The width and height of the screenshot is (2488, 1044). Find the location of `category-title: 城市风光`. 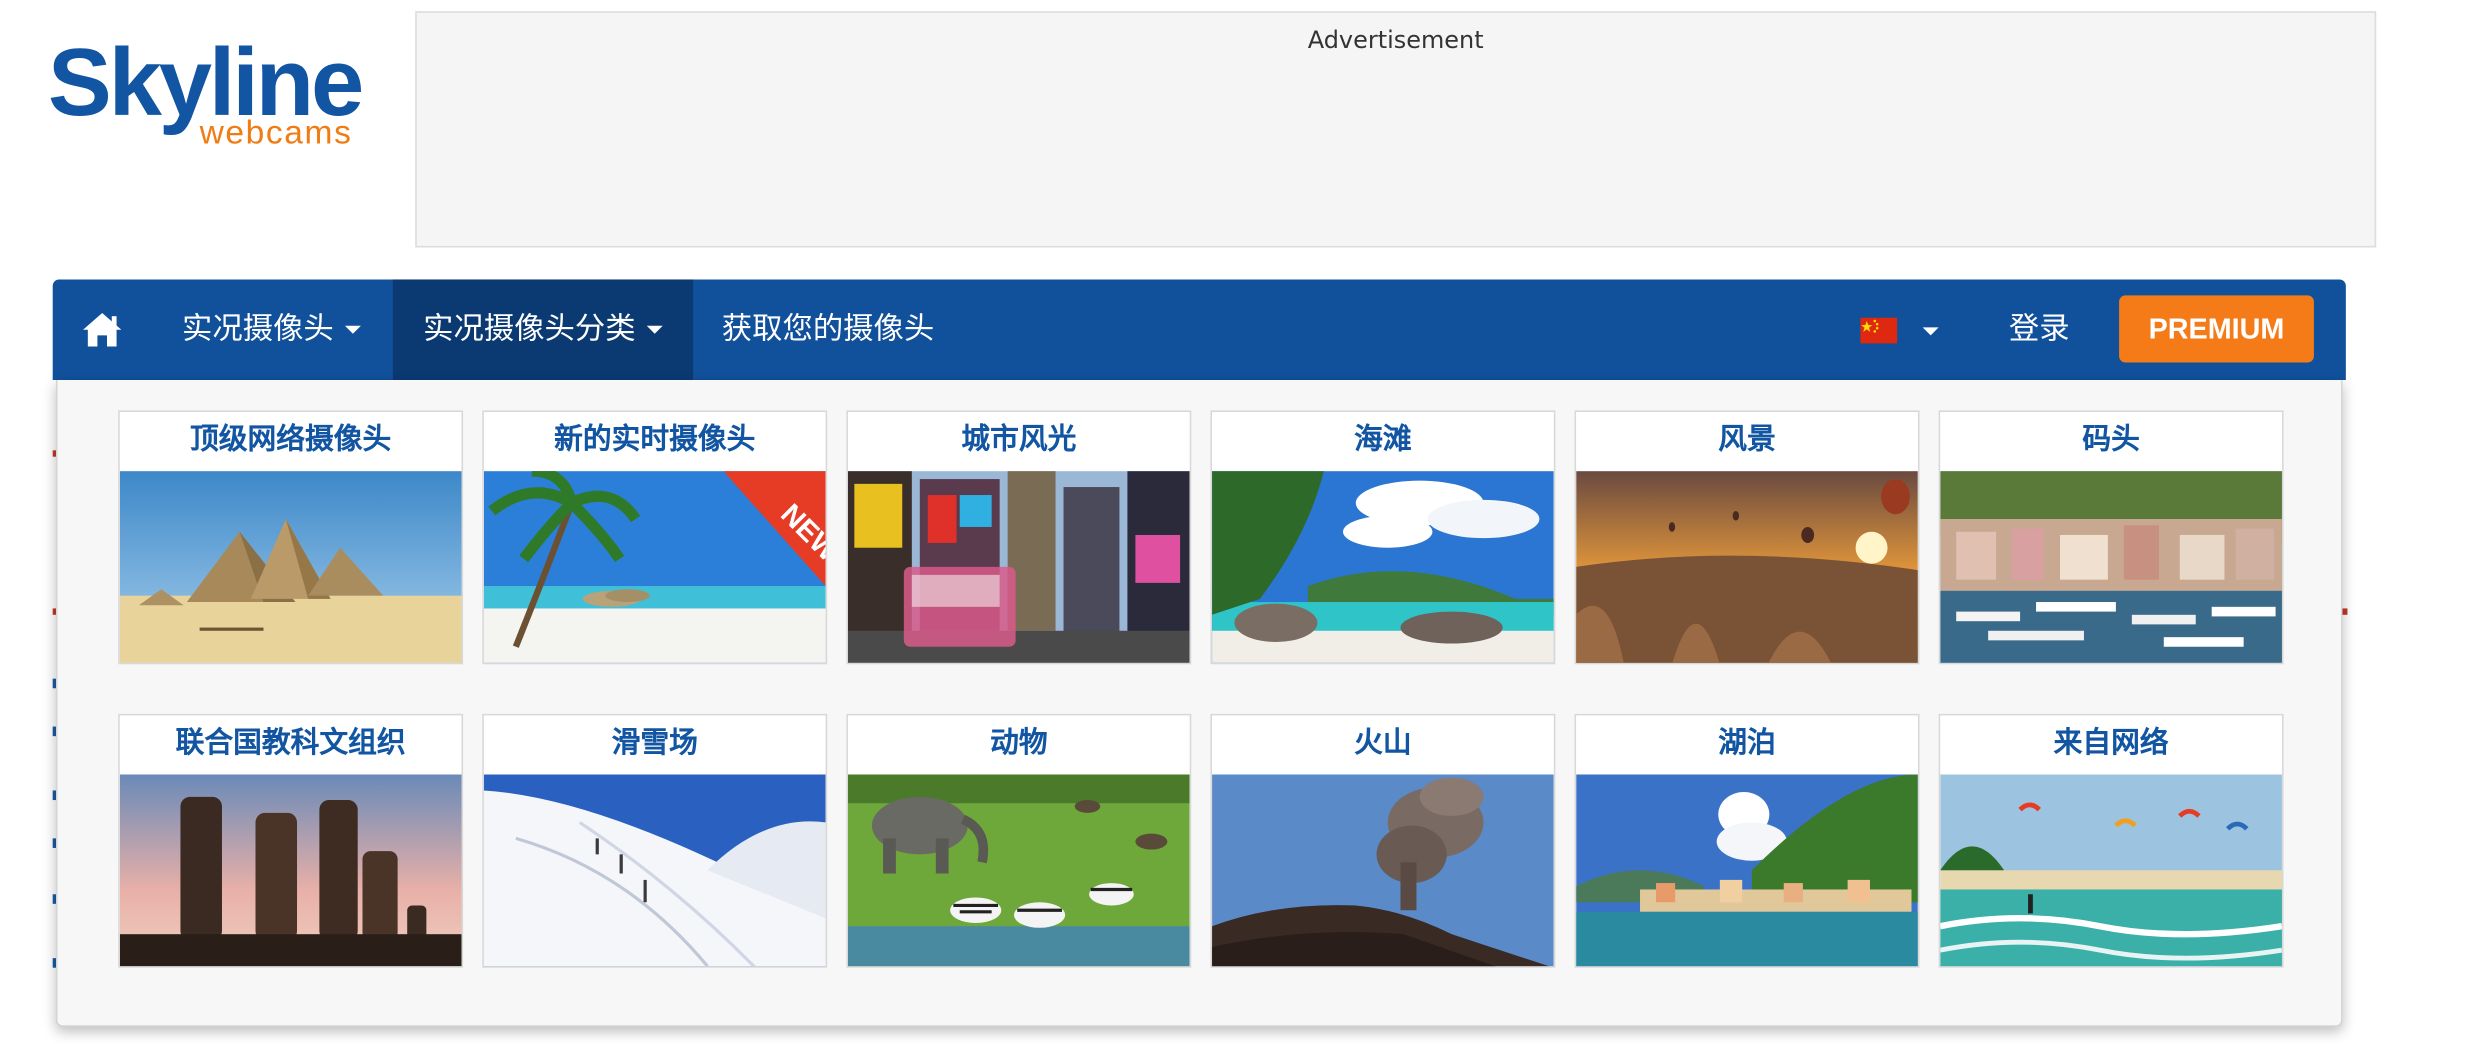

category-title: 城市风光 is located at coordinates (1018, 442).